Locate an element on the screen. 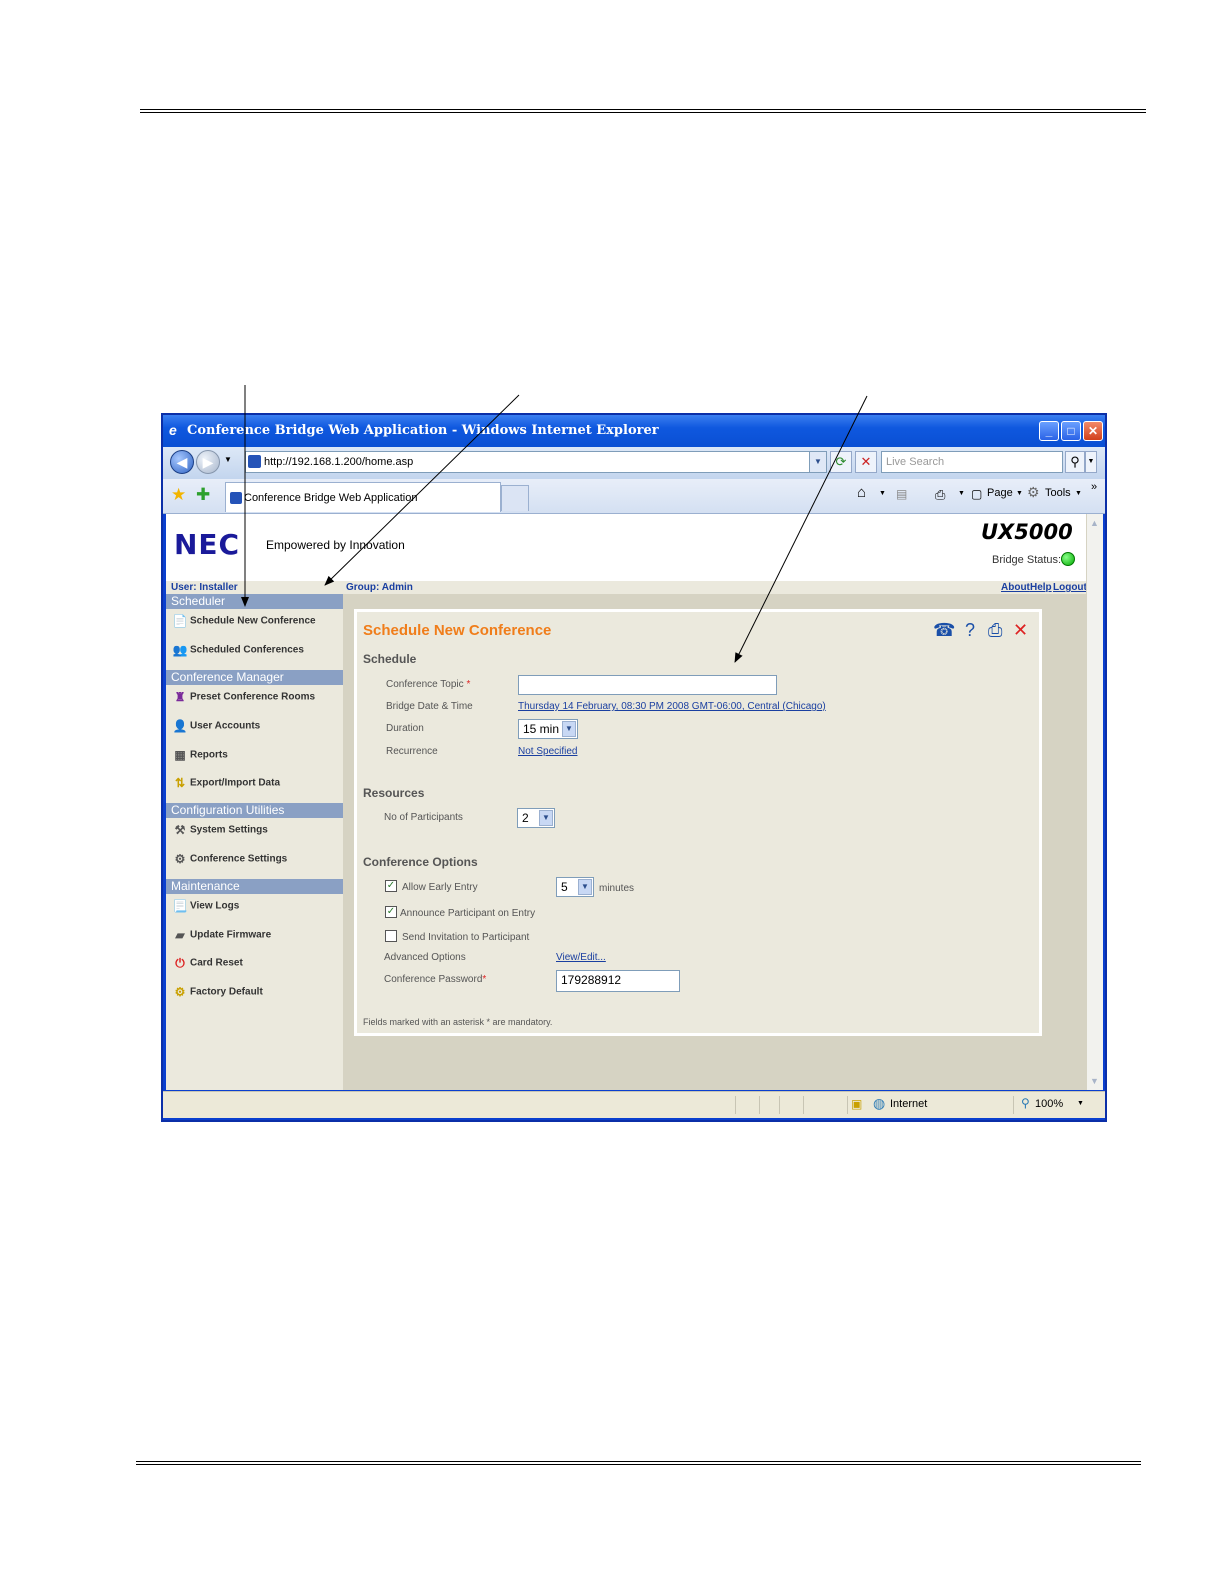 This screenshot has width=1224, height=1584. sidebar-item-label: Factory Default is located at coordinates (226, 992).